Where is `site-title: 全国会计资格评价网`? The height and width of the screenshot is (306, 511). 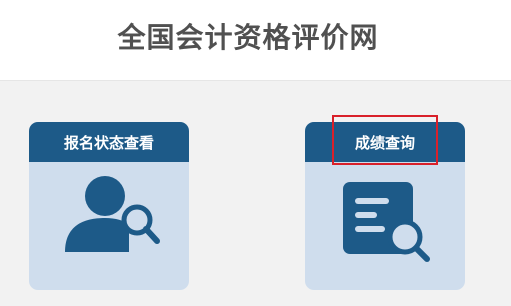 site-title: 全国会计资格评价网 is located at coordinates (248, 37).